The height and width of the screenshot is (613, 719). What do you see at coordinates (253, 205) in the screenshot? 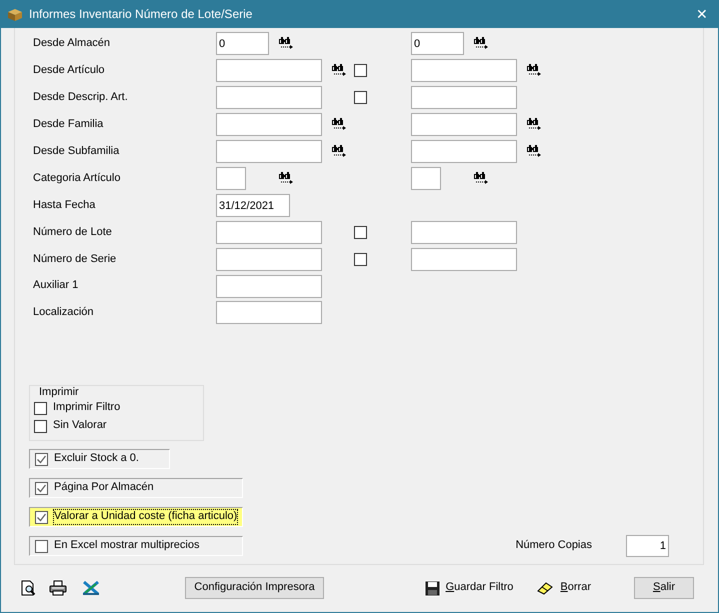
I see `input-field: 31/12/2021` at bounding box center [253, 205].